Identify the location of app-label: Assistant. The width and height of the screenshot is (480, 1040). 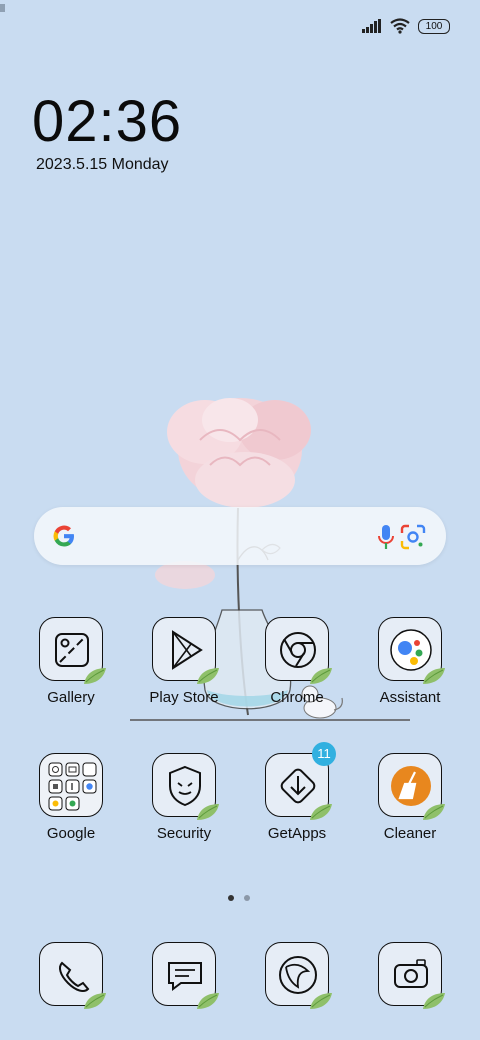
(410, 697).